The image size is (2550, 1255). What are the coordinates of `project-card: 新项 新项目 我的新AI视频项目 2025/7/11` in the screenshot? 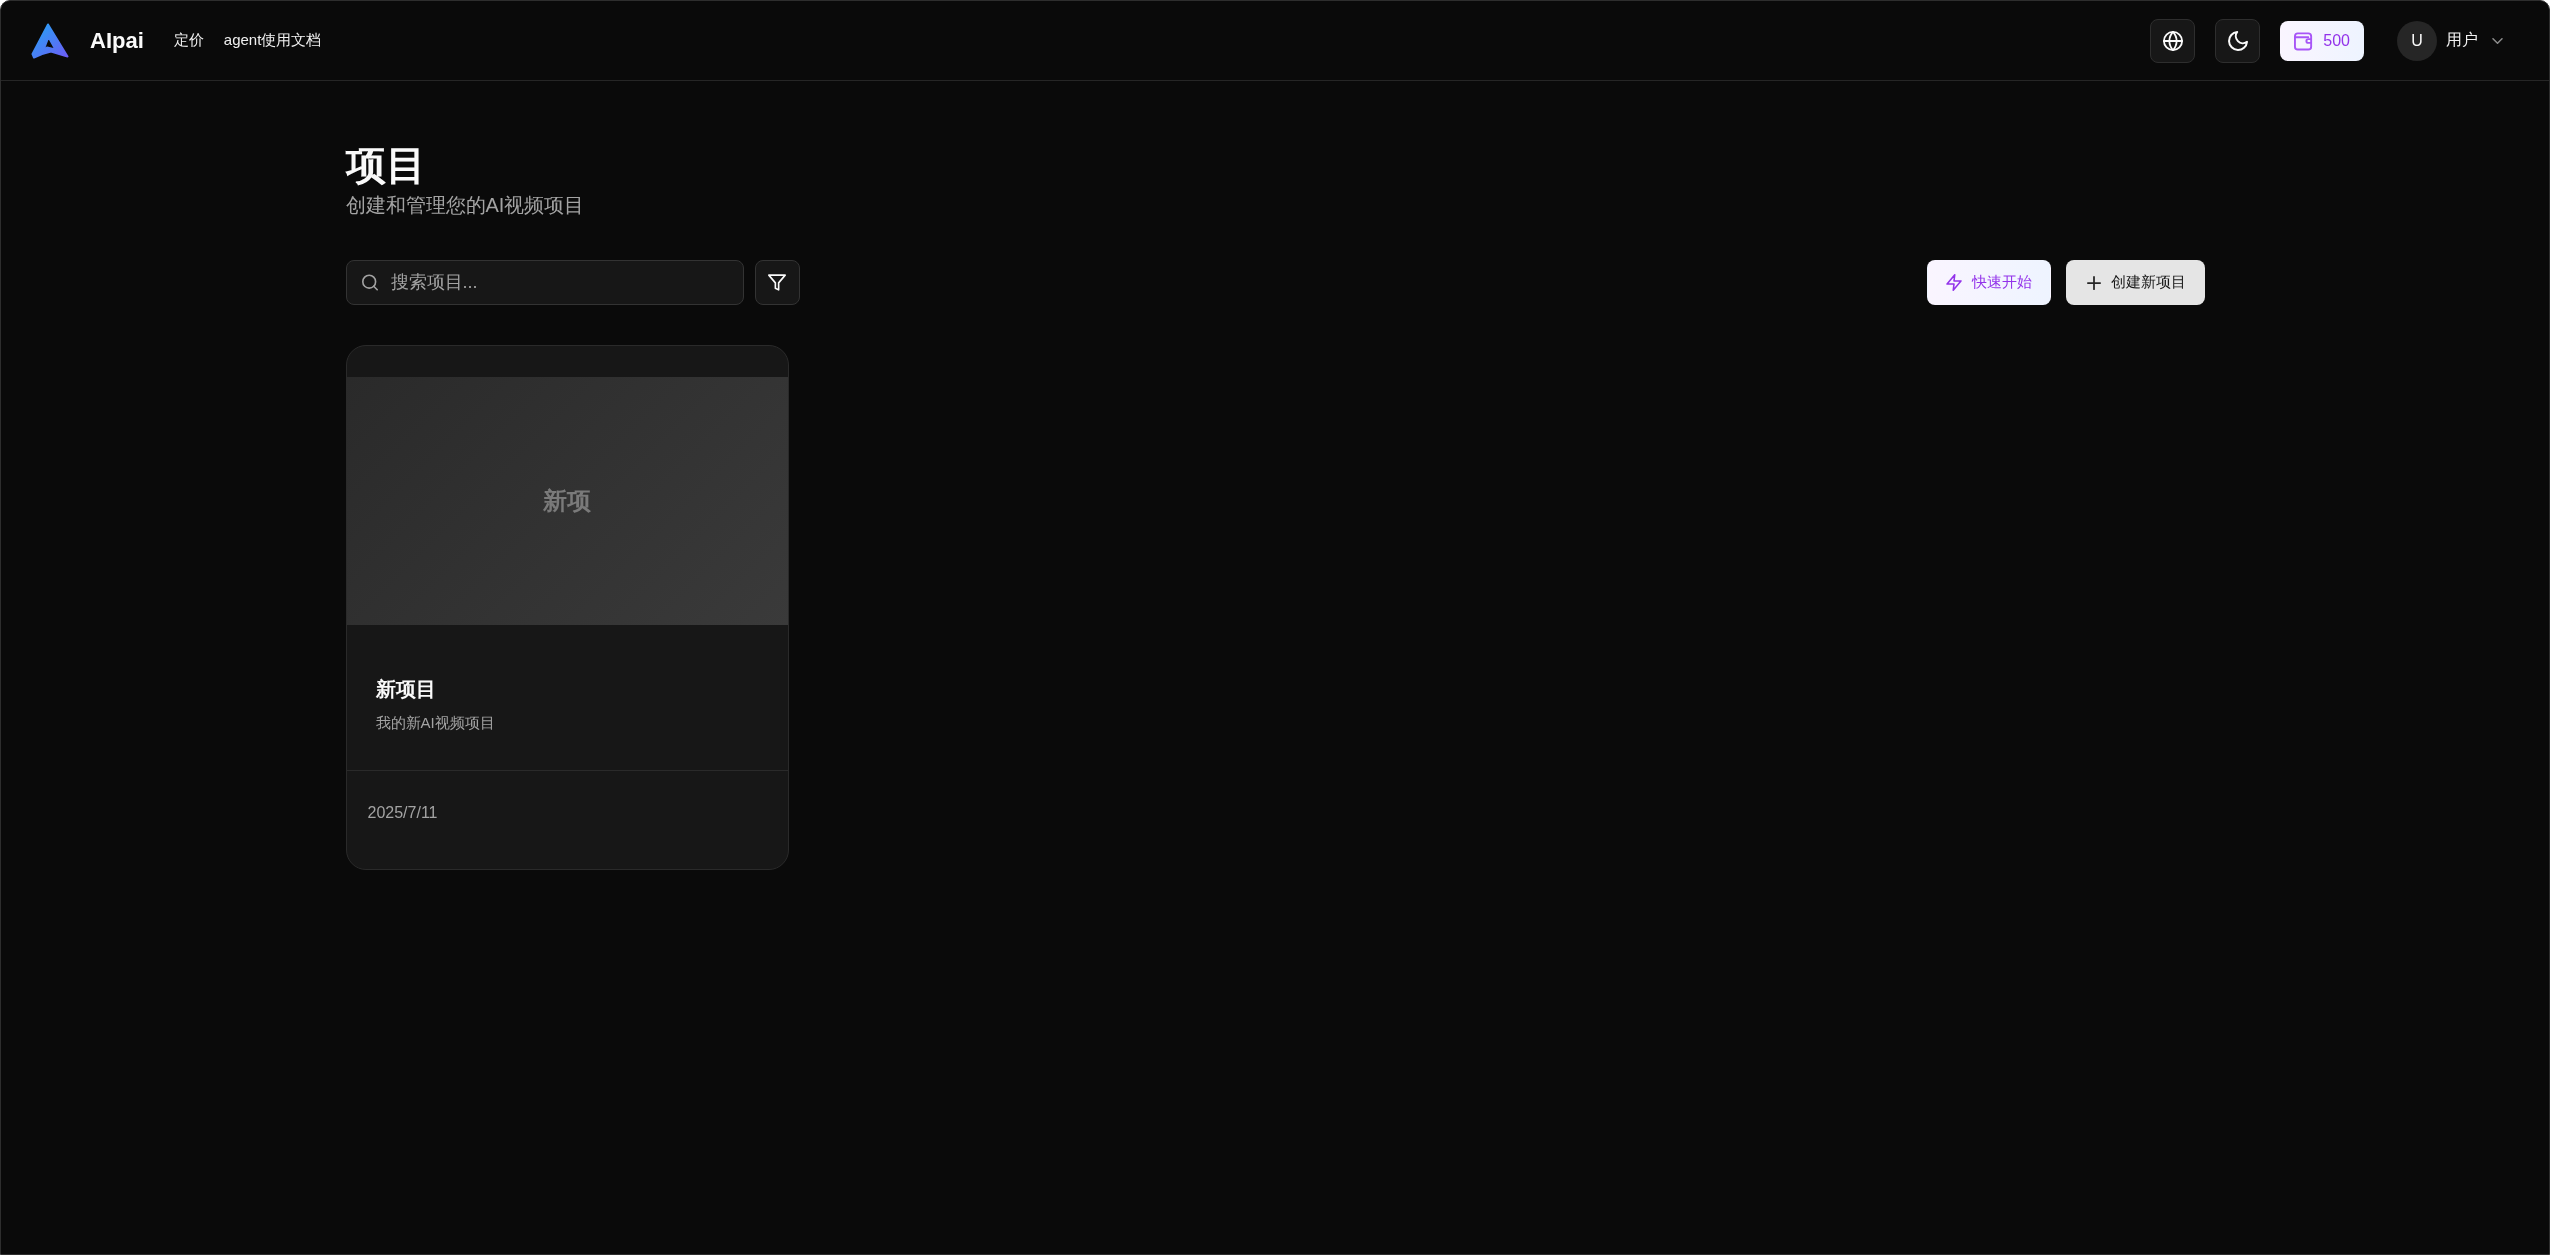 It's located at (567, 607).